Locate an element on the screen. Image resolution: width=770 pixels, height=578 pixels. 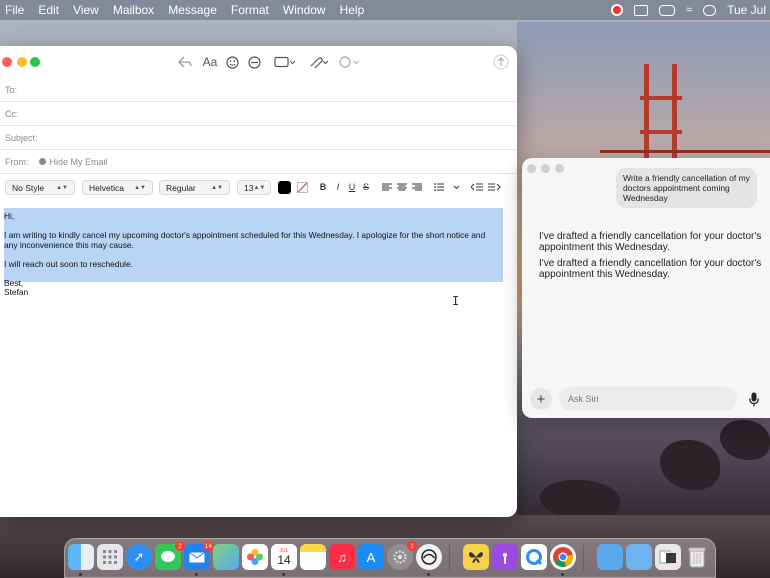
menu-clock: Tue Jul is located at coordinates (746, 10).